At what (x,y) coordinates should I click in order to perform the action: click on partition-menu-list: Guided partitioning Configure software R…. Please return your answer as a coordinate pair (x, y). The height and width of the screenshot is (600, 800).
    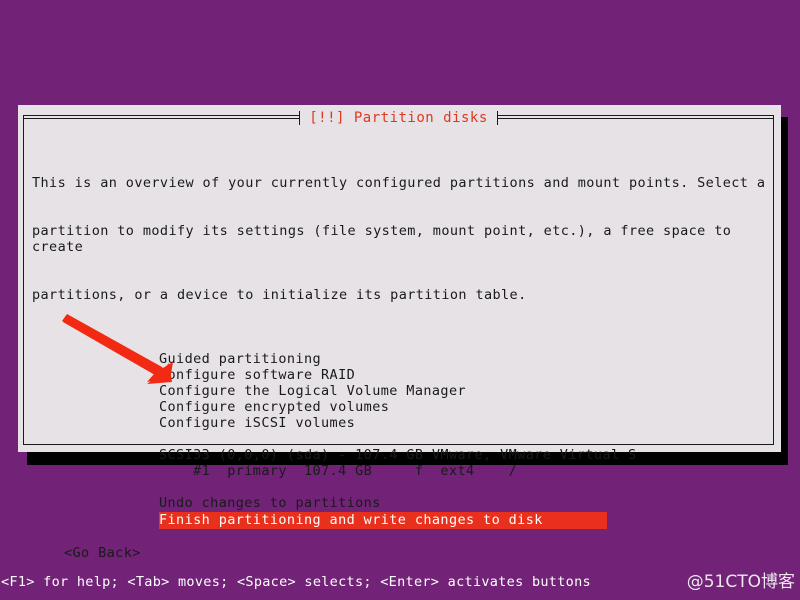
    Looking at the image, I should click on (398, 391).